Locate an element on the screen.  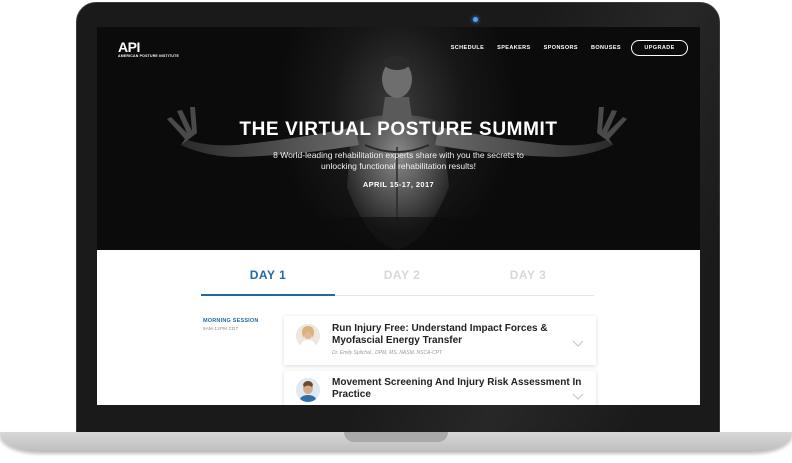
nav-speakers: SPEAKERS is located at coordinates (513, 48).